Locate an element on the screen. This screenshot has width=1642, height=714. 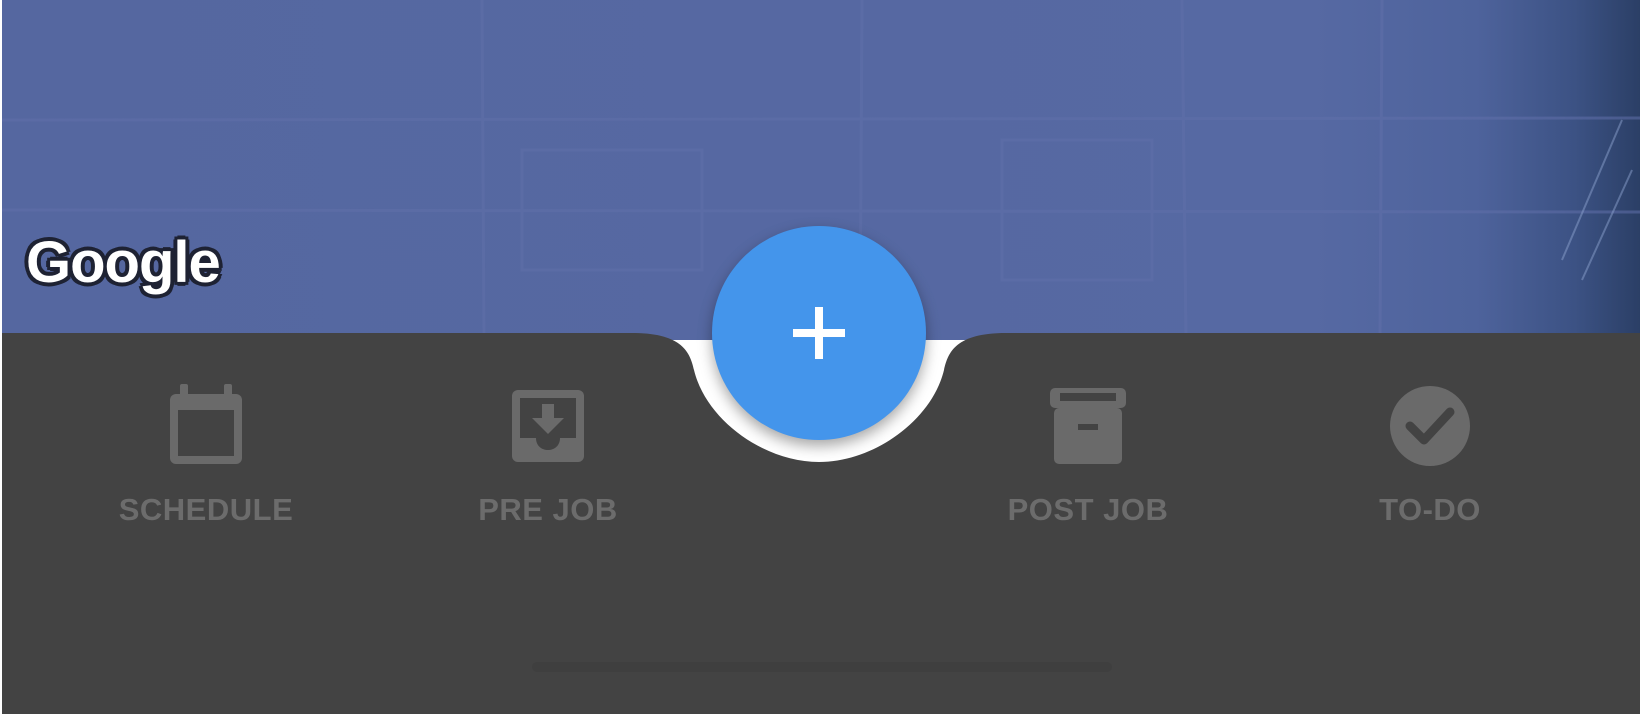
inbox-download-icon is located at coordinates (548, 426).